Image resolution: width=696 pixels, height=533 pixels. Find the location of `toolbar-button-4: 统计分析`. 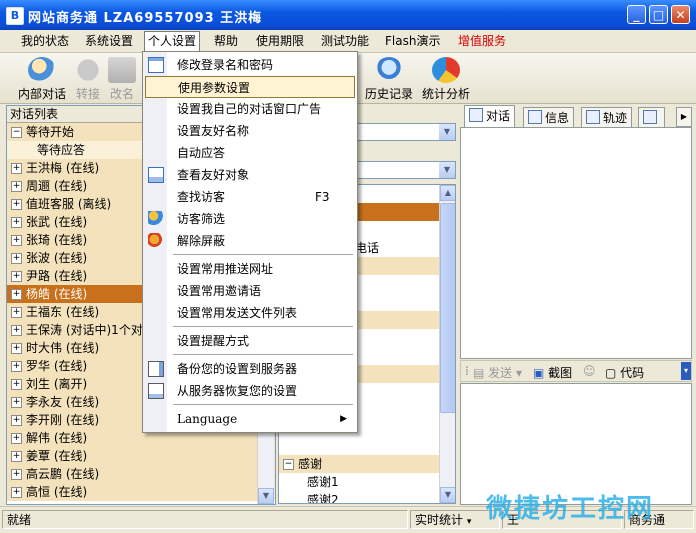

toolbar-button-4: 统计分析 is located at coordinates (446, 79).